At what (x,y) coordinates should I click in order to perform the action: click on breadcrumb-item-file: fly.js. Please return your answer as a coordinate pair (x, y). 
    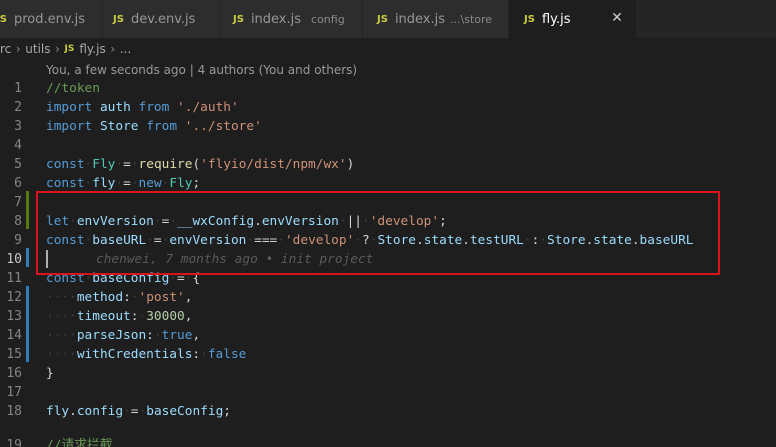
    Looking at the image, I should click on (92, 49).